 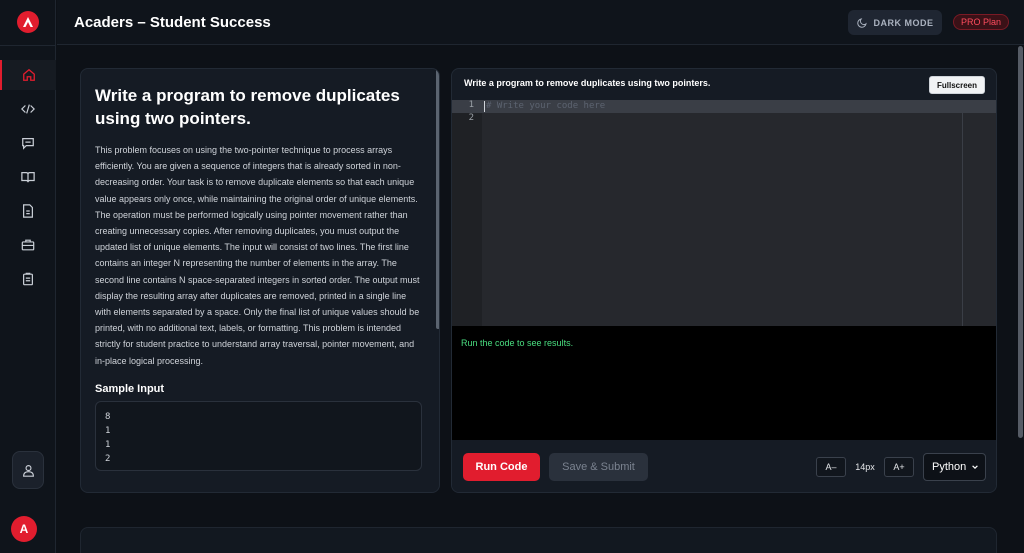 I want to click on dark-mode-label: DARK MODE, so click(x=903, y=22).